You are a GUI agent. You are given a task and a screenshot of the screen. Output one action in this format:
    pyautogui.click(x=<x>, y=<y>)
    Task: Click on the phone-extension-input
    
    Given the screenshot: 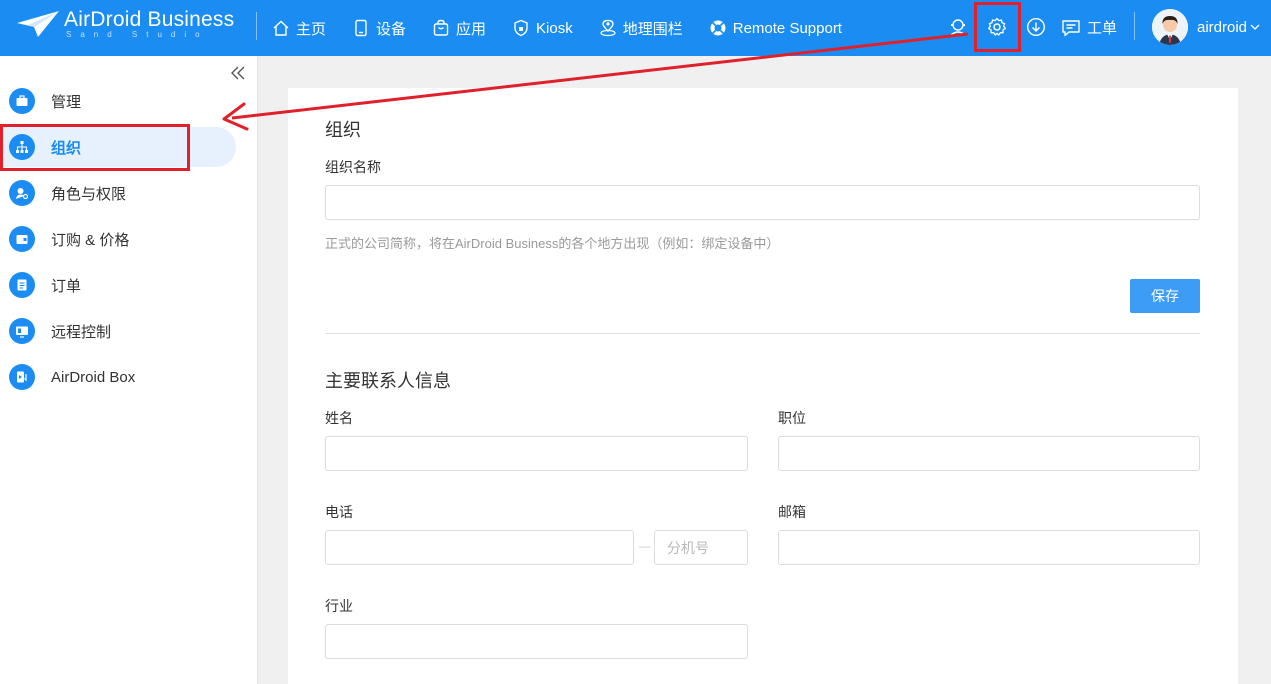 What is the action you would take?
    pyautogui.click(x=701, y=547)
    